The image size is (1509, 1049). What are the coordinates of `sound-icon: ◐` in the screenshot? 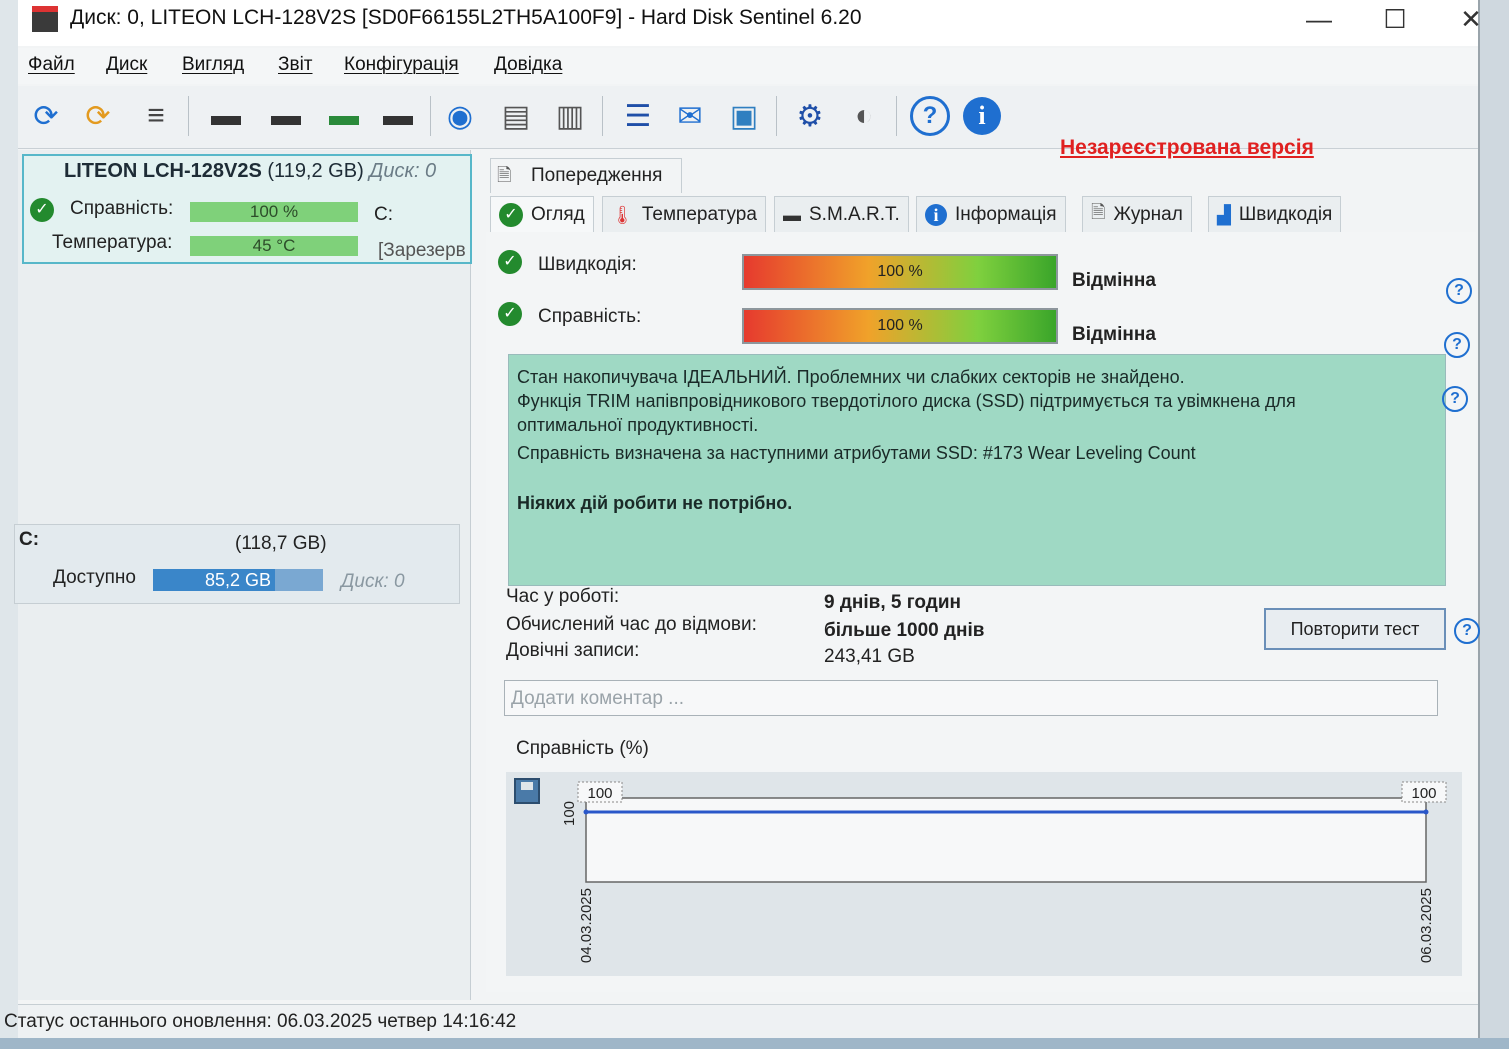 It's located at (864, 116).